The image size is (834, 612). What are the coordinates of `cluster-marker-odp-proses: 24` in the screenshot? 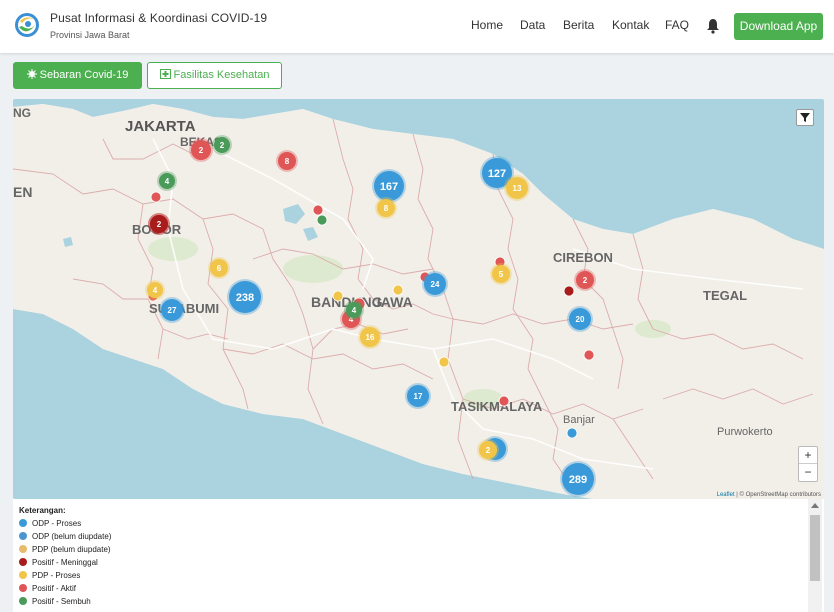 It's located at (435, 284).